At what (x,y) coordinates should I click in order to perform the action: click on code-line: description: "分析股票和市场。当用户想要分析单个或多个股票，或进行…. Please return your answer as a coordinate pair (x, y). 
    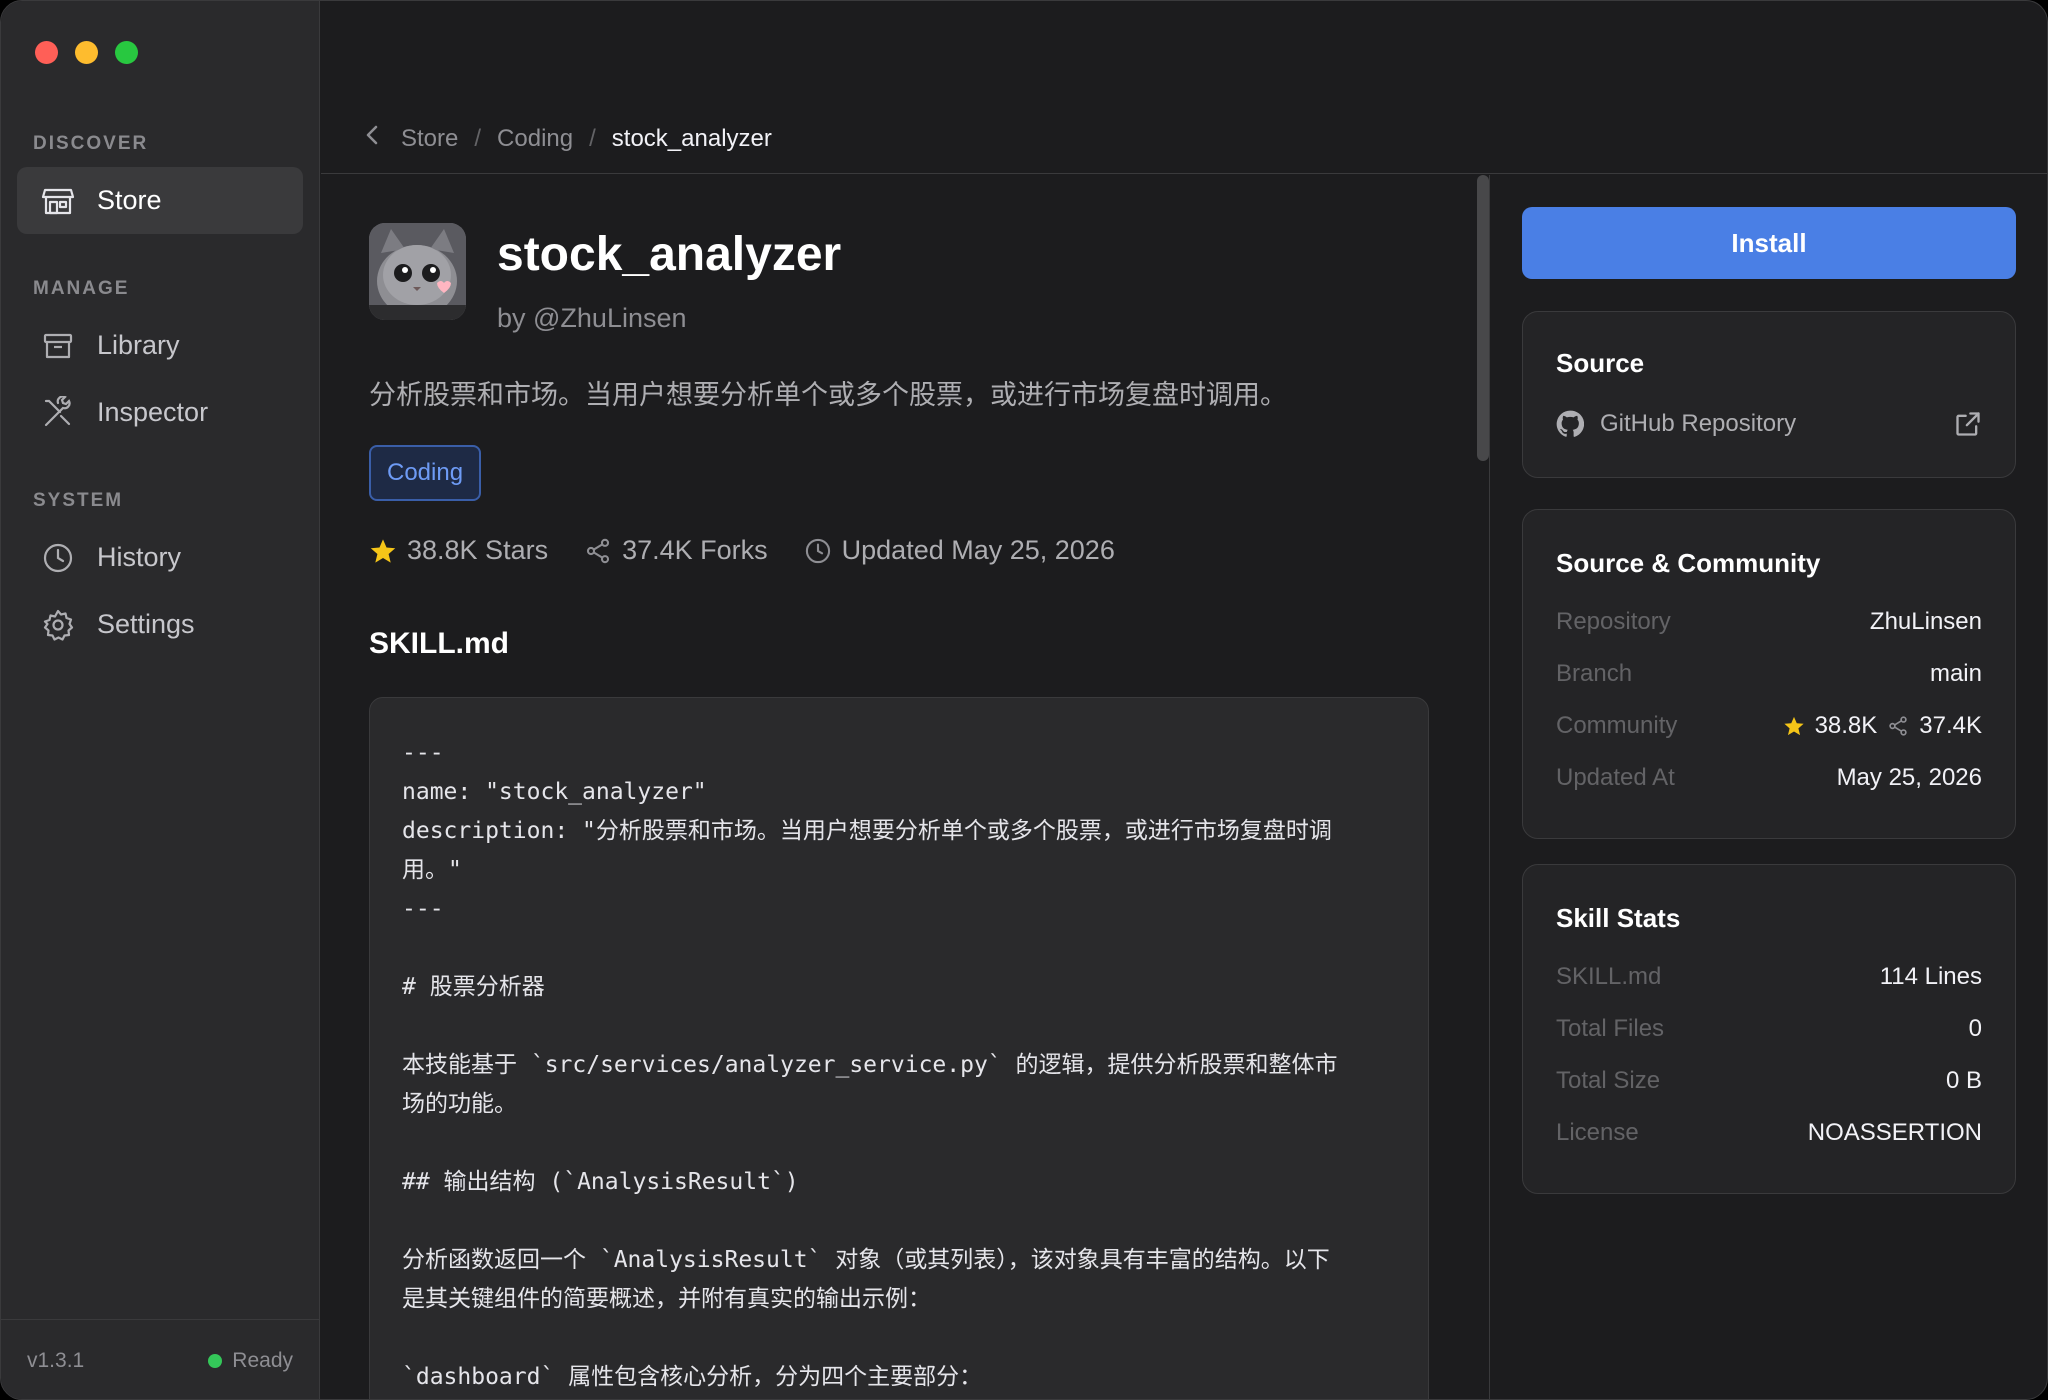
    Looking at the image, I should click on (867, 831).